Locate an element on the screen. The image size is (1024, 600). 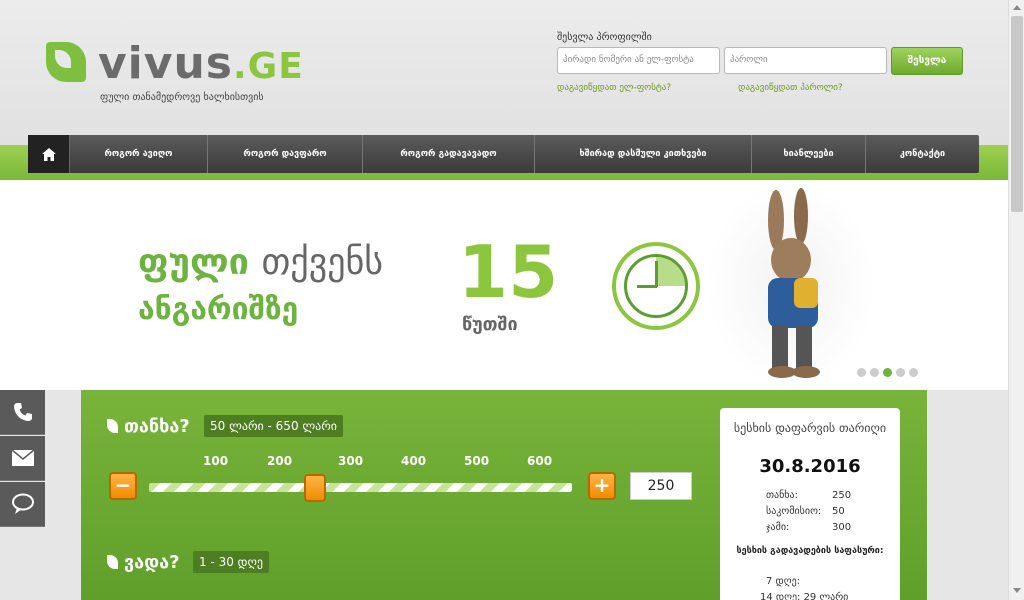
mail-icon is located at coordinates (22, 457).